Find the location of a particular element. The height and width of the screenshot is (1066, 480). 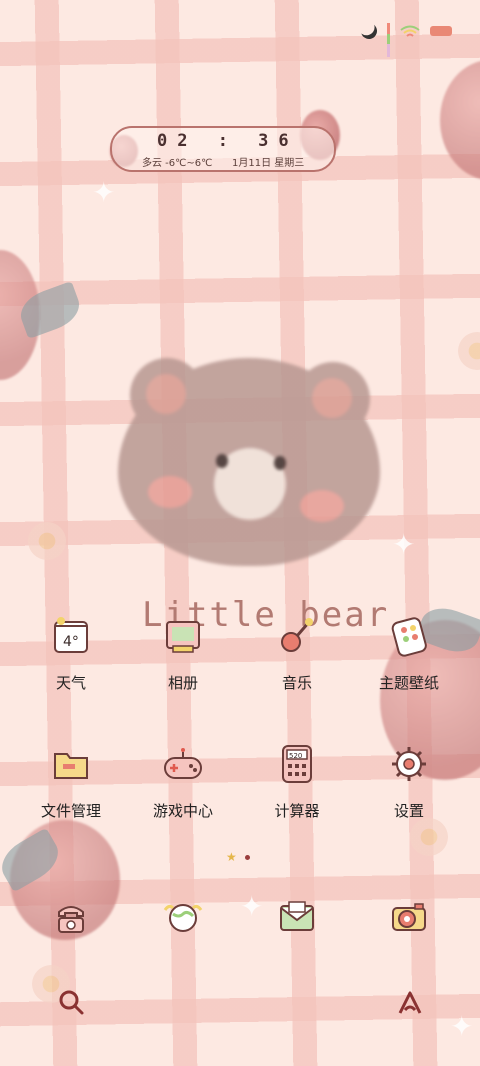

app-game-center: 游戏中心 is located at coordinates (183, 781).